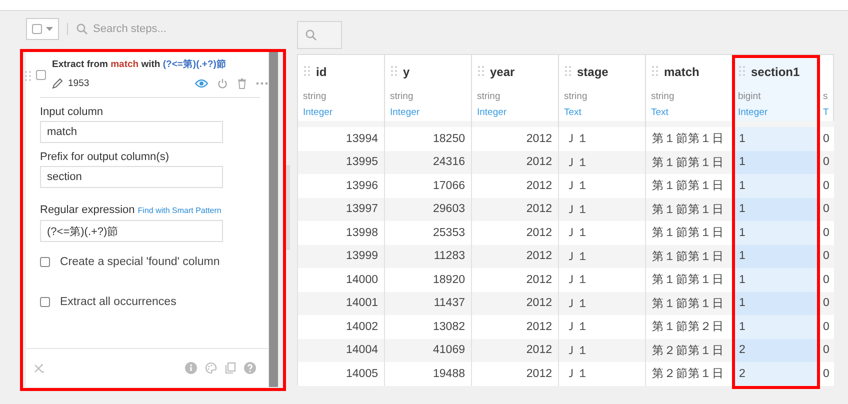  I want to click on table-cell: 13998, so click(341, 232).